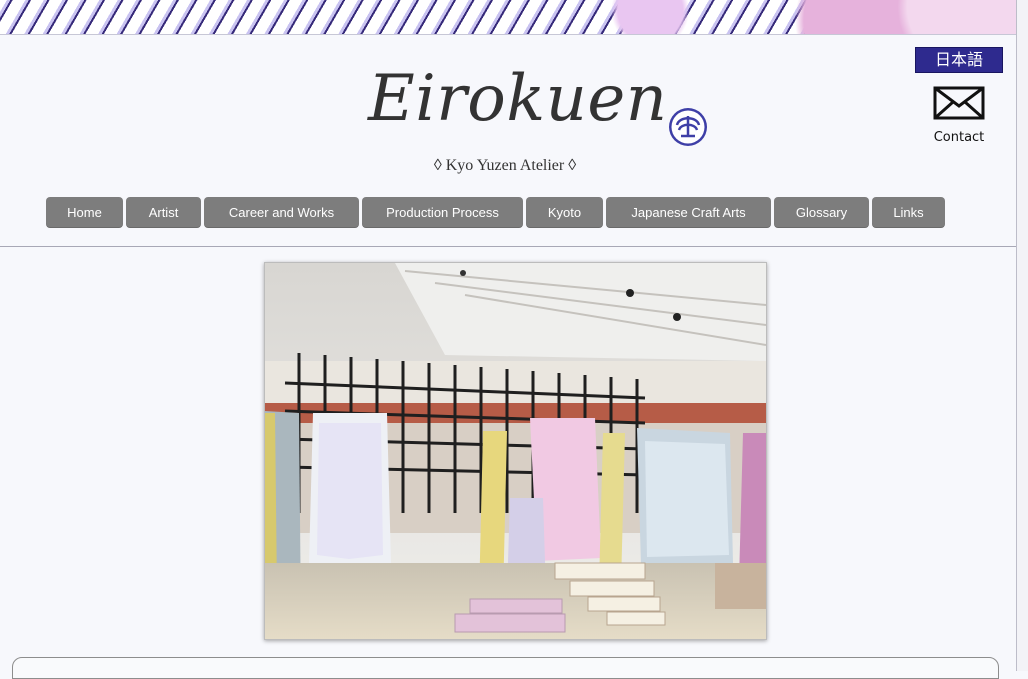  I want to click on mail-envelope-icon, so click(959, 103).